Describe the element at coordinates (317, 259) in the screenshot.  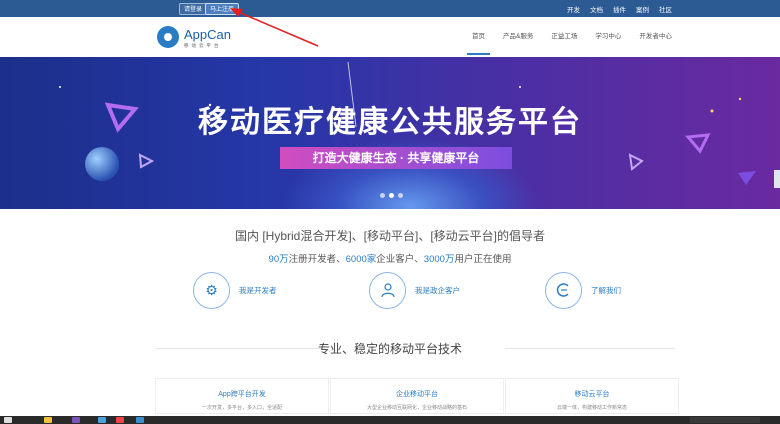
I see `stat-developers-text: 注册开发者、` at that location.